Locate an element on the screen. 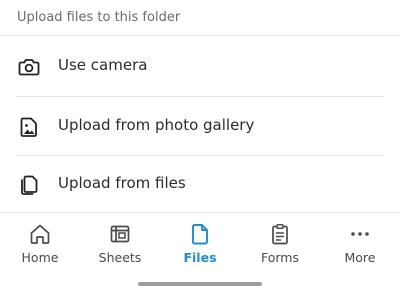 This screenshot has height=296, width=400. tab-home: Home is located at coordinates (40, 244).